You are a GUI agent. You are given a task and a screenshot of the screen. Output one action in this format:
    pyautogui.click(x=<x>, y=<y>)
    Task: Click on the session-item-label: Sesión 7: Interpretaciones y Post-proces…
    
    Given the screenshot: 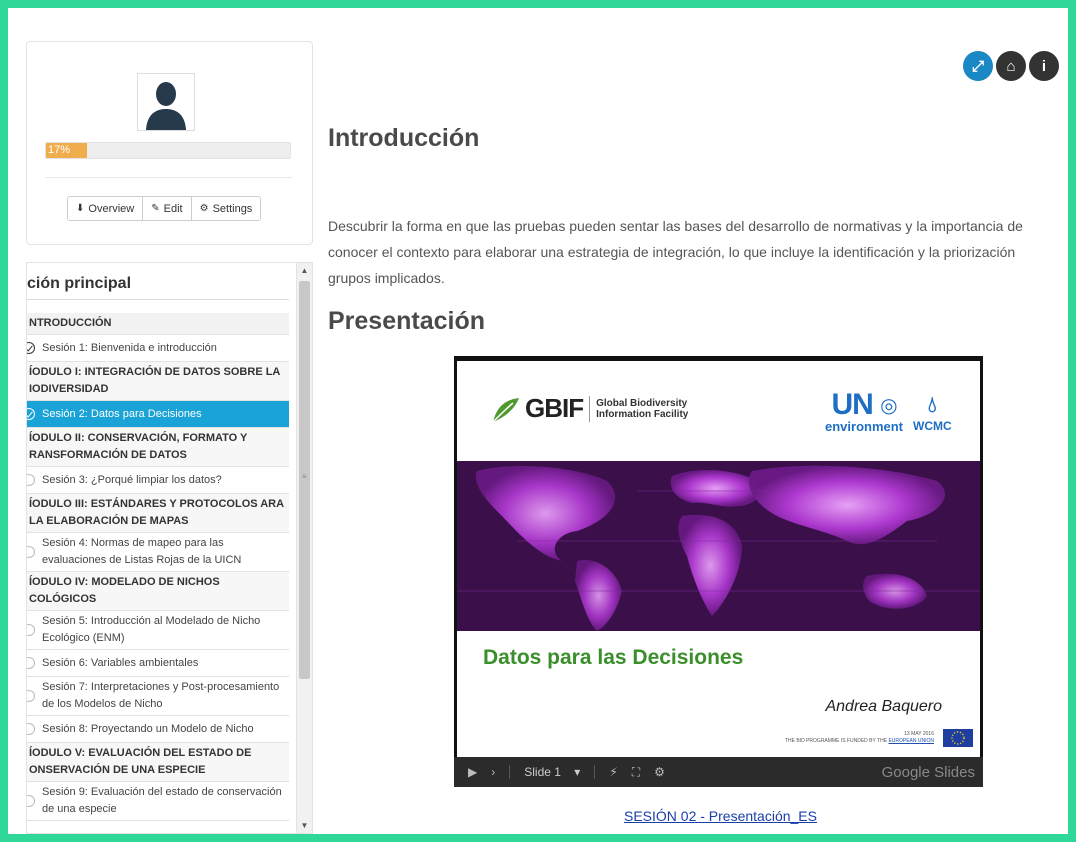 What is the action you would take?
    pyautogui.click(x=161, y=695)
    